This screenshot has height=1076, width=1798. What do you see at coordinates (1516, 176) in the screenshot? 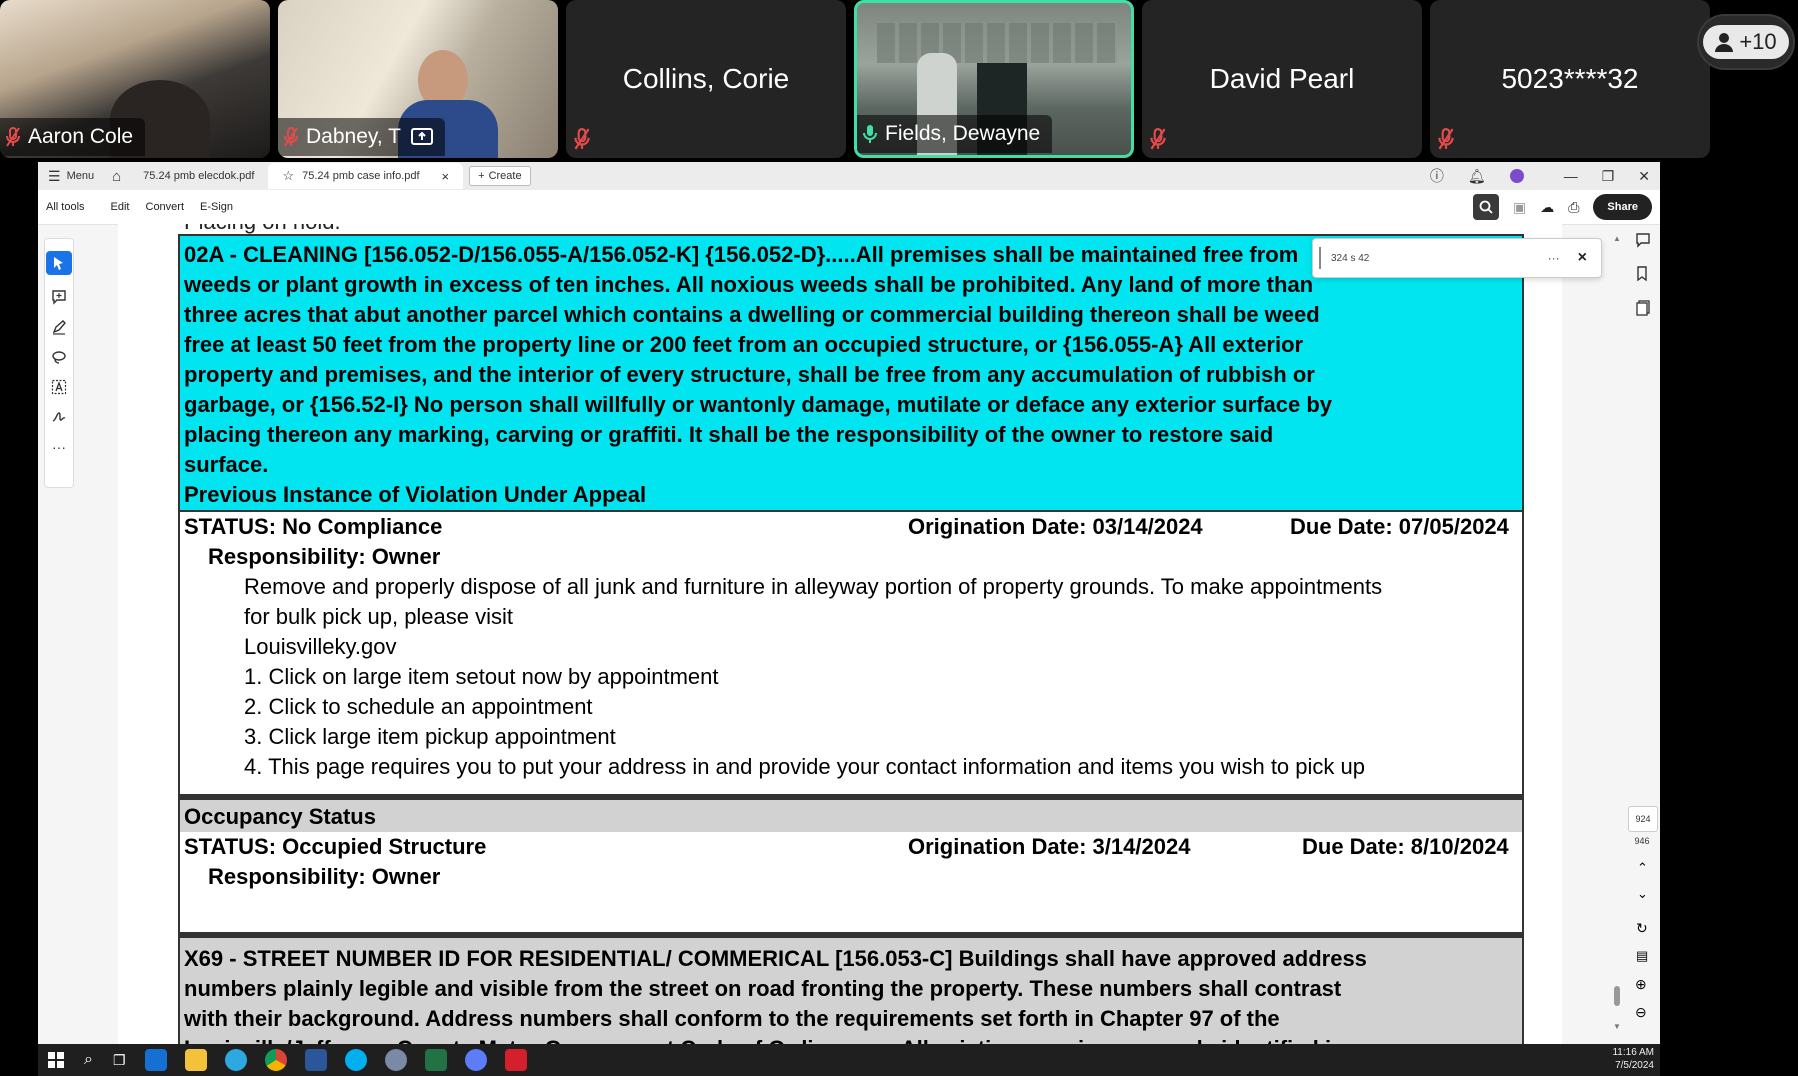
I see `avatar` at bounding box center [1516, 176].